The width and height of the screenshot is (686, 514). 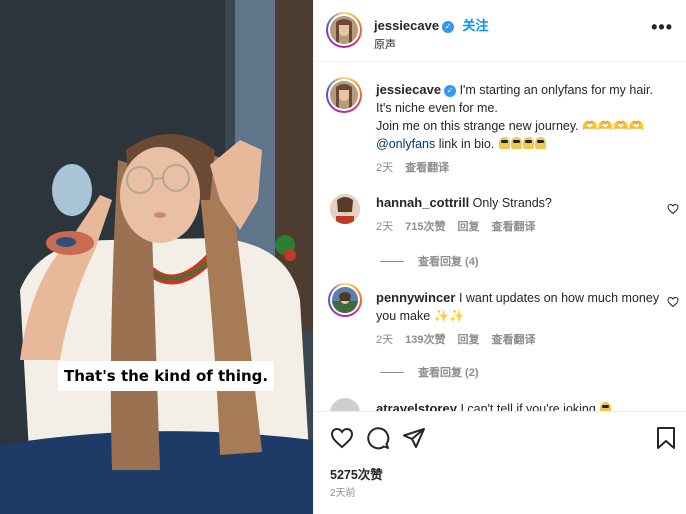 I want to click on audio-label: 原声, so click(x=385, y=44).